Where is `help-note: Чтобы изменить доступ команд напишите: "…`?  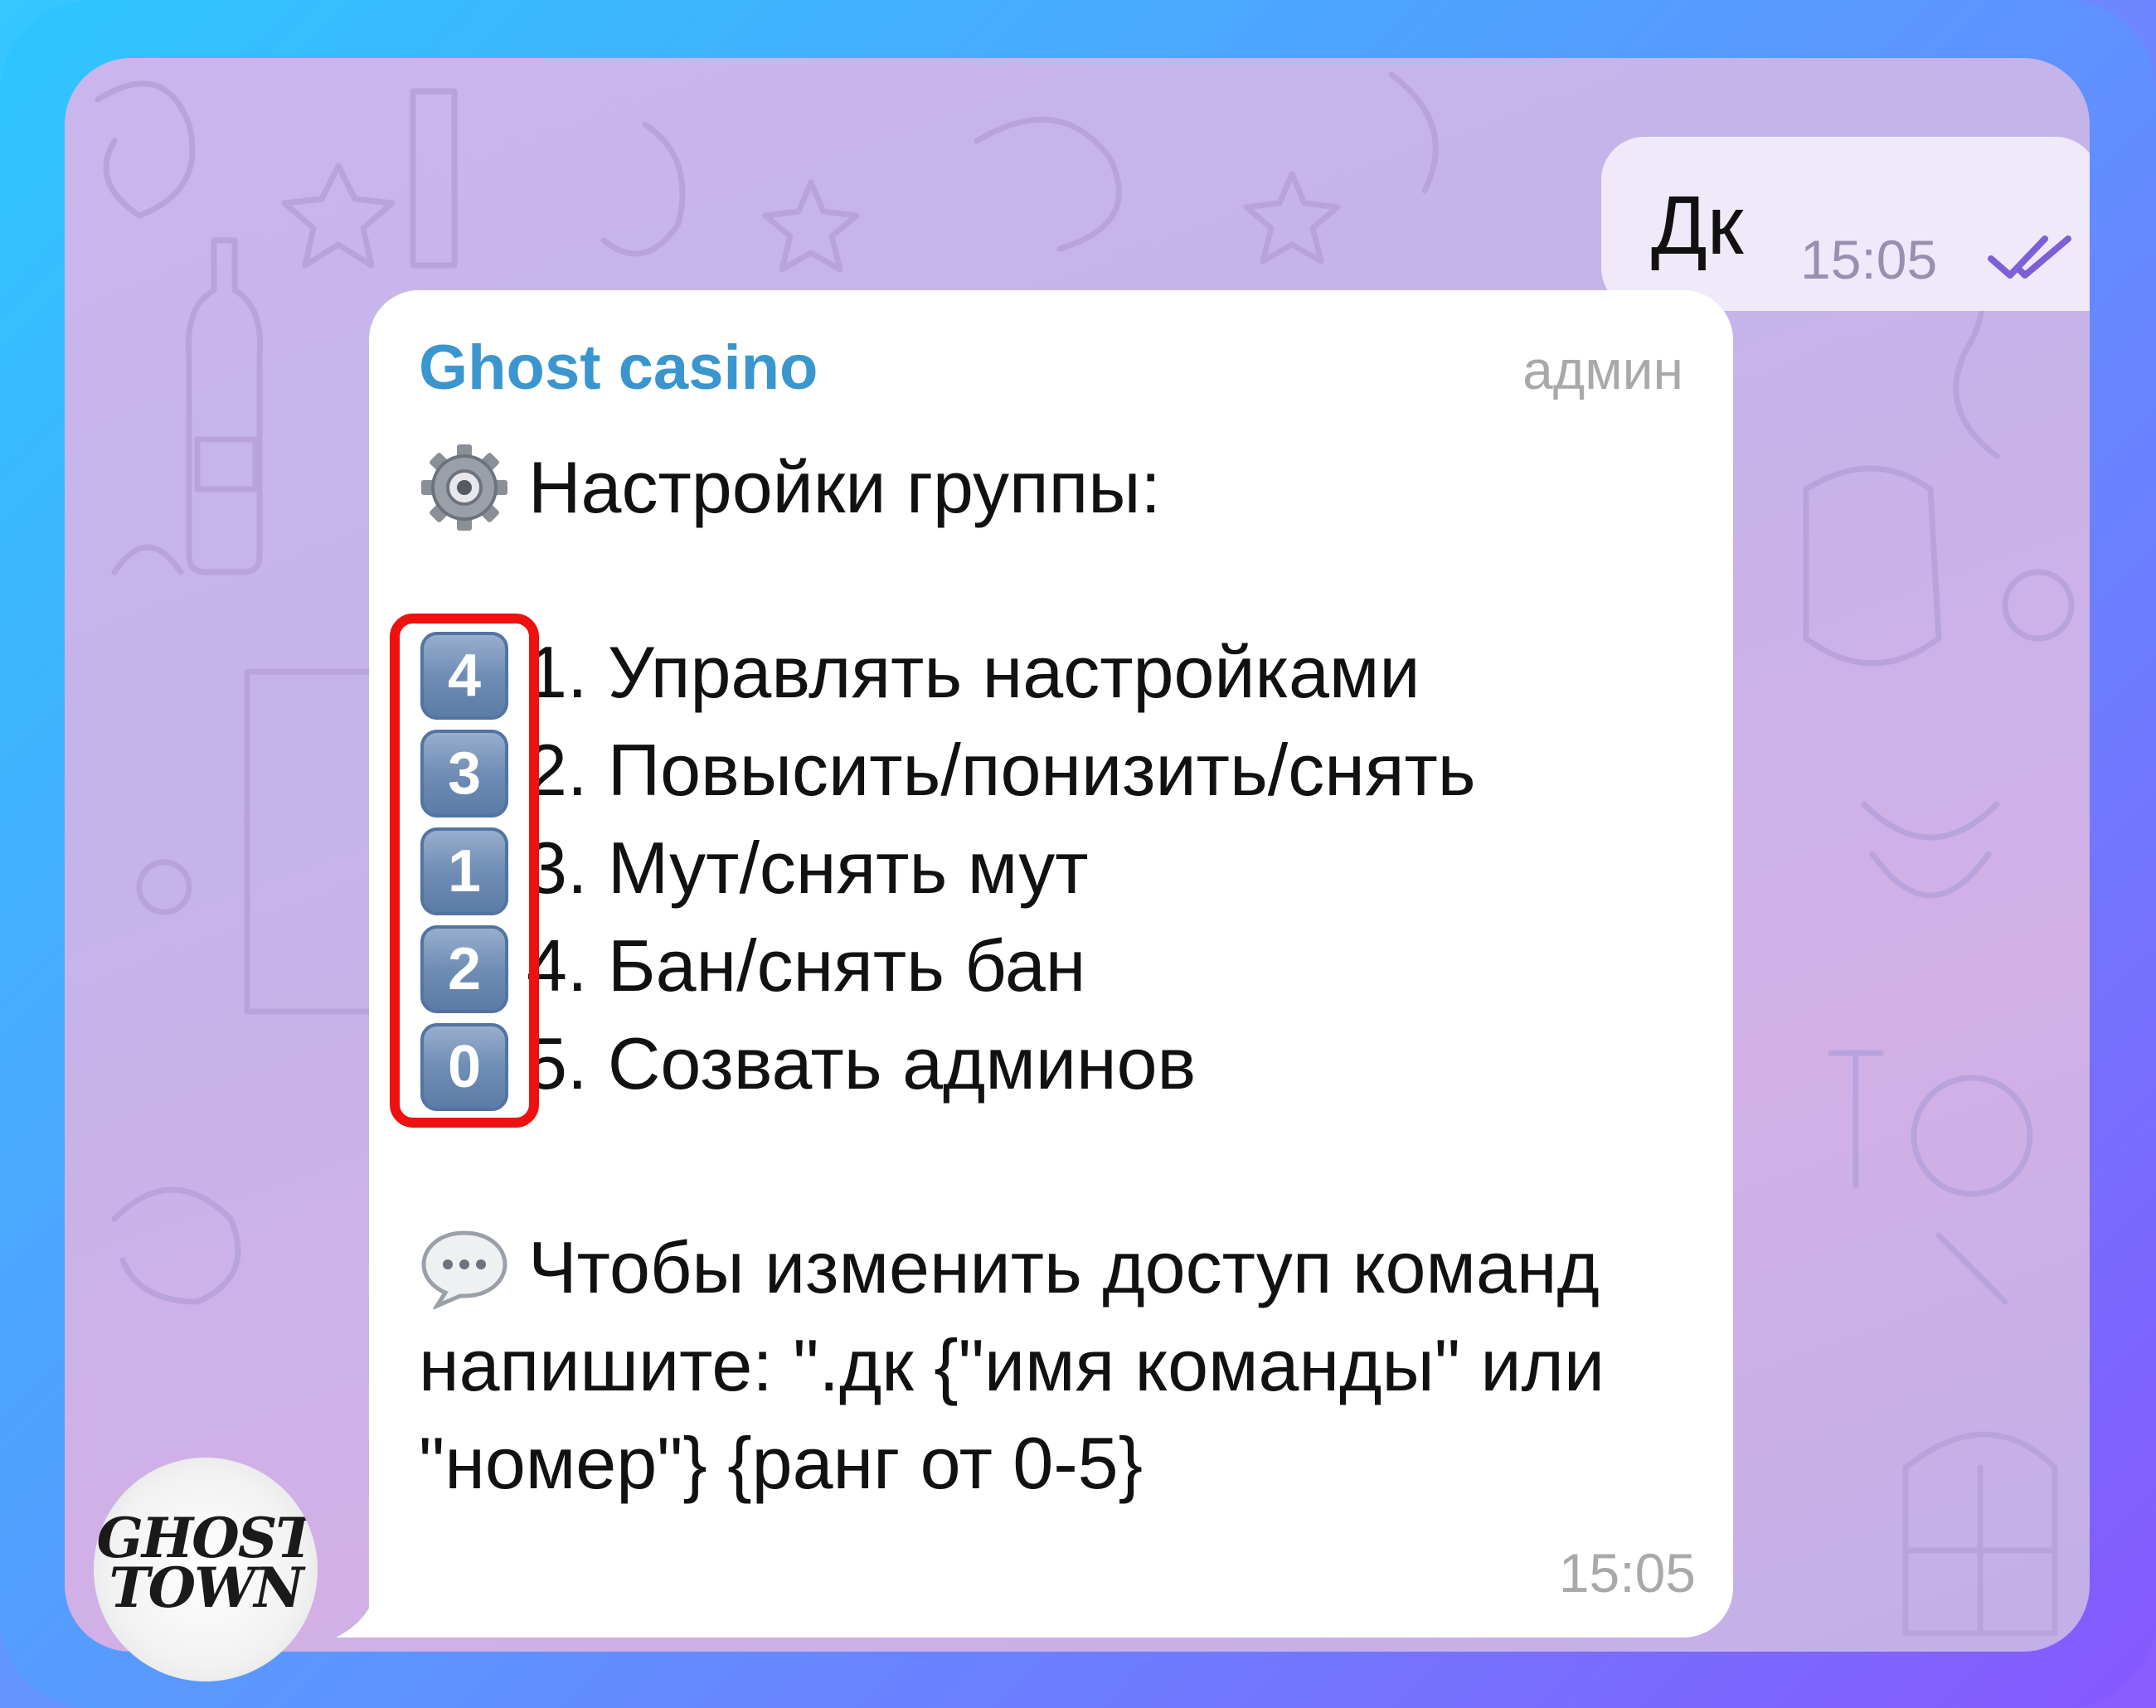
help-note: Чтобы изменить доступ команд напишите: "… is located at coordinates (1049, 1365).